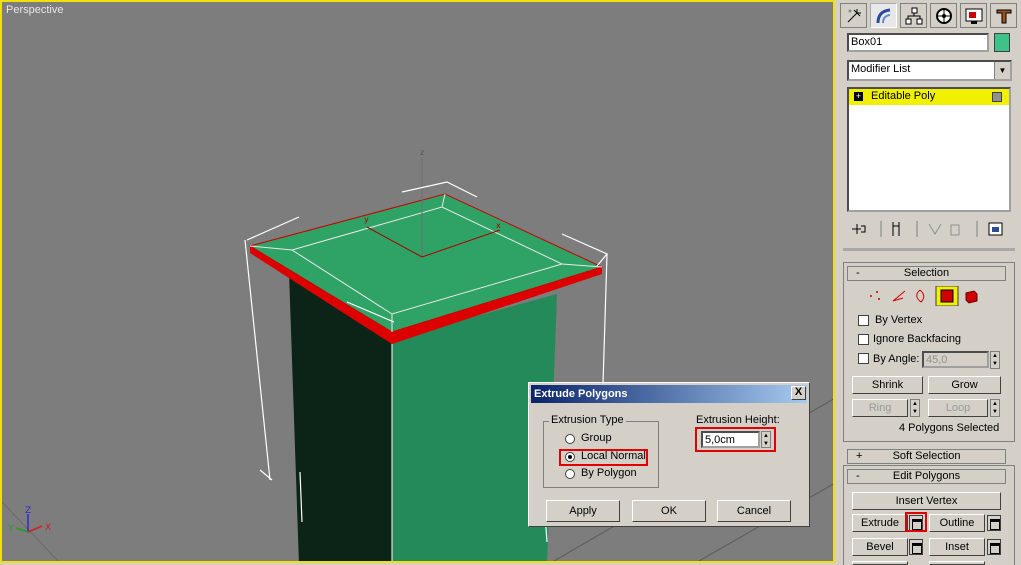  I want to click on edge-mode-icon, so click(899, 296).